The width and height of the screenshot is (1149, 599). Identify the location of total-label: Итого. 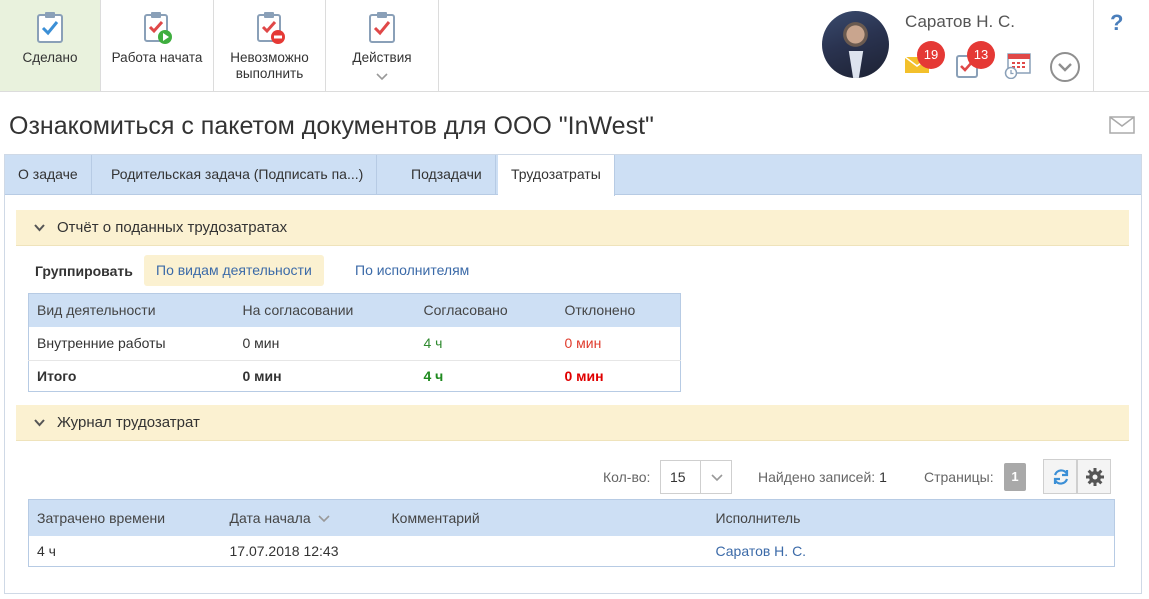
(57, 376).